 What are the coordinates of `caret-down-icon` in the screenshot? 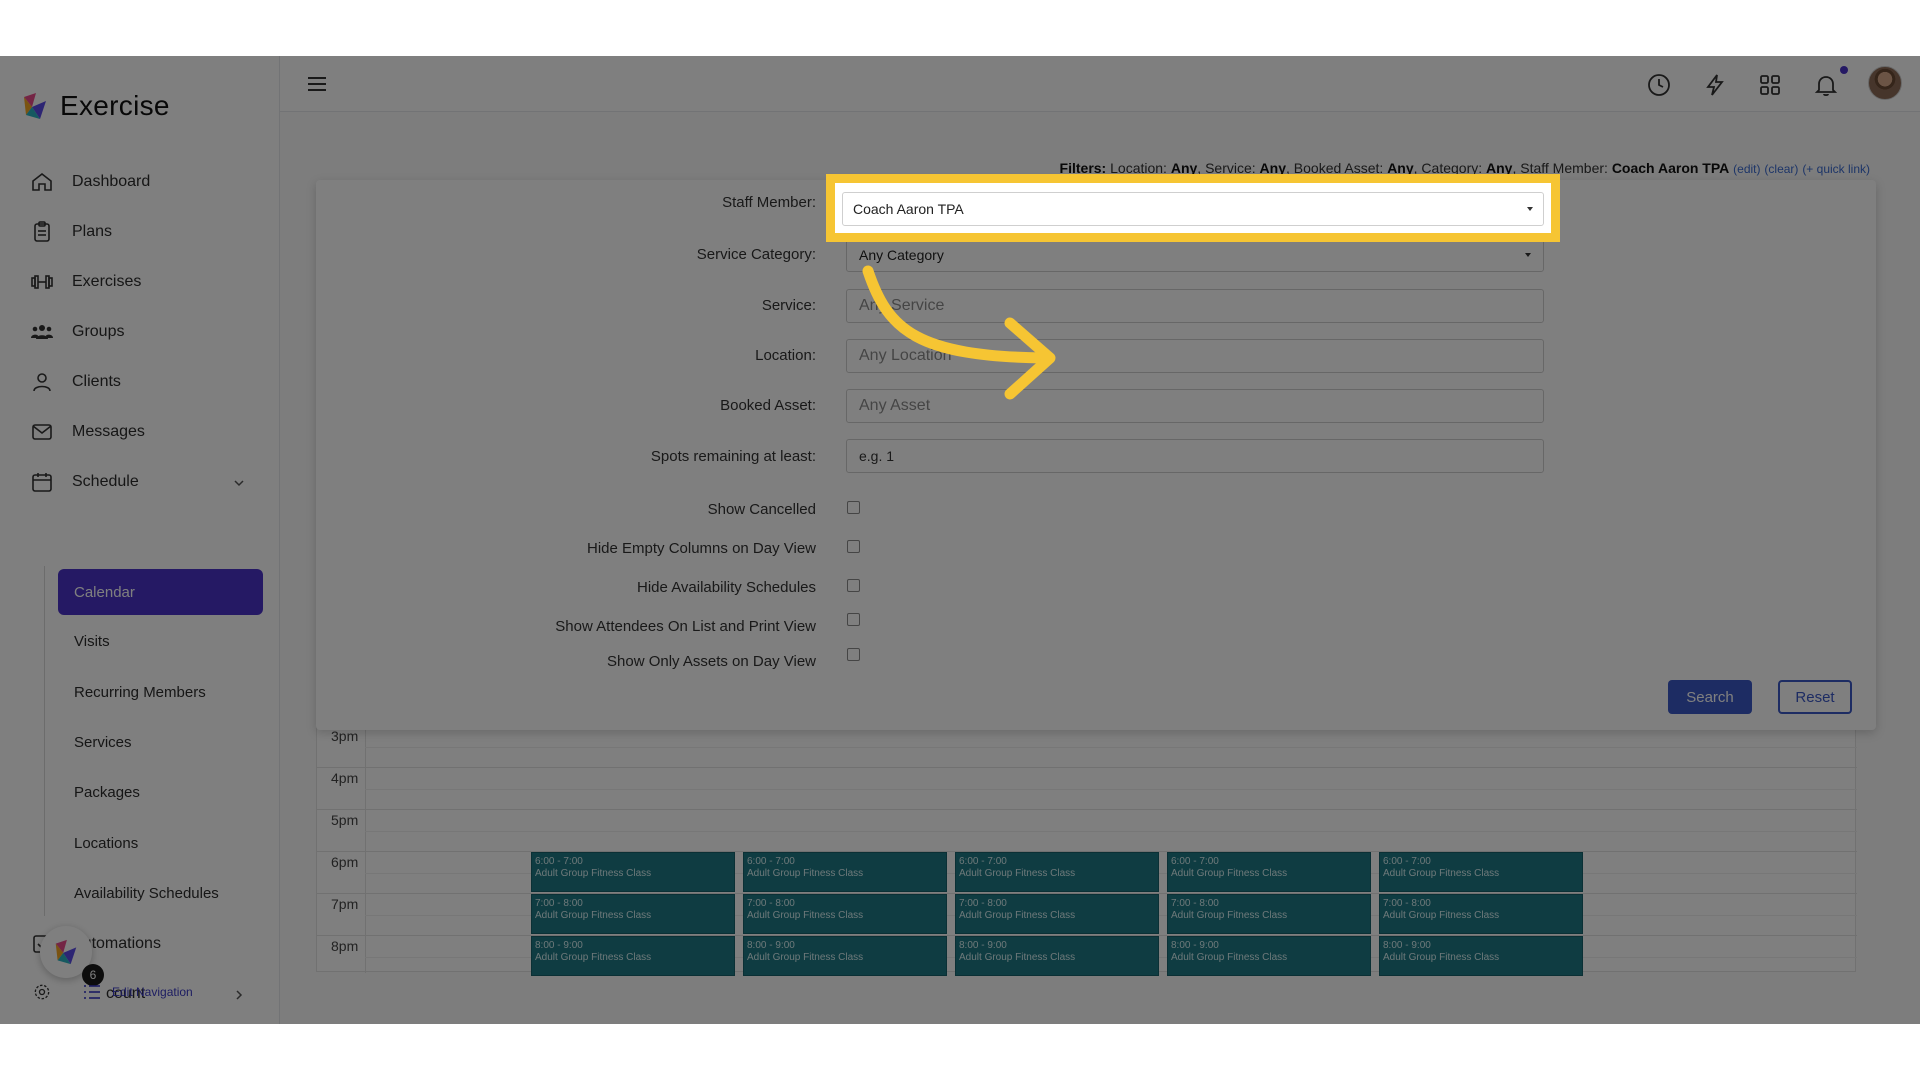 It's located at (1530, 209).